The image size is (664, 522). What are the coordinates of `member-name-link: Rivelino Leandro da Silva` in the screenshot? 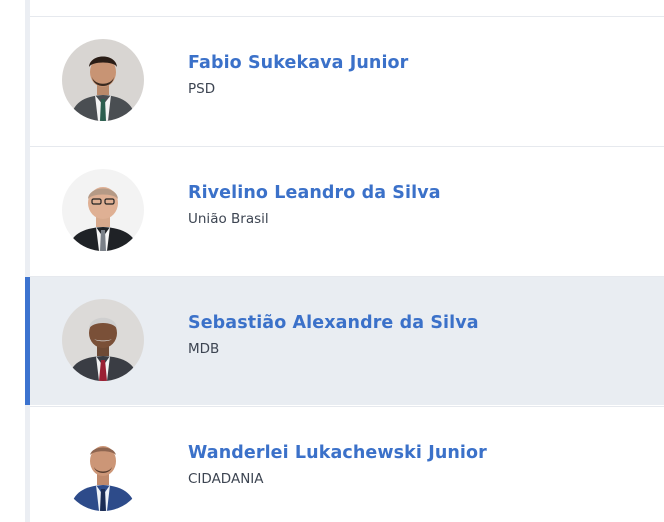 It's located at (314, 193).